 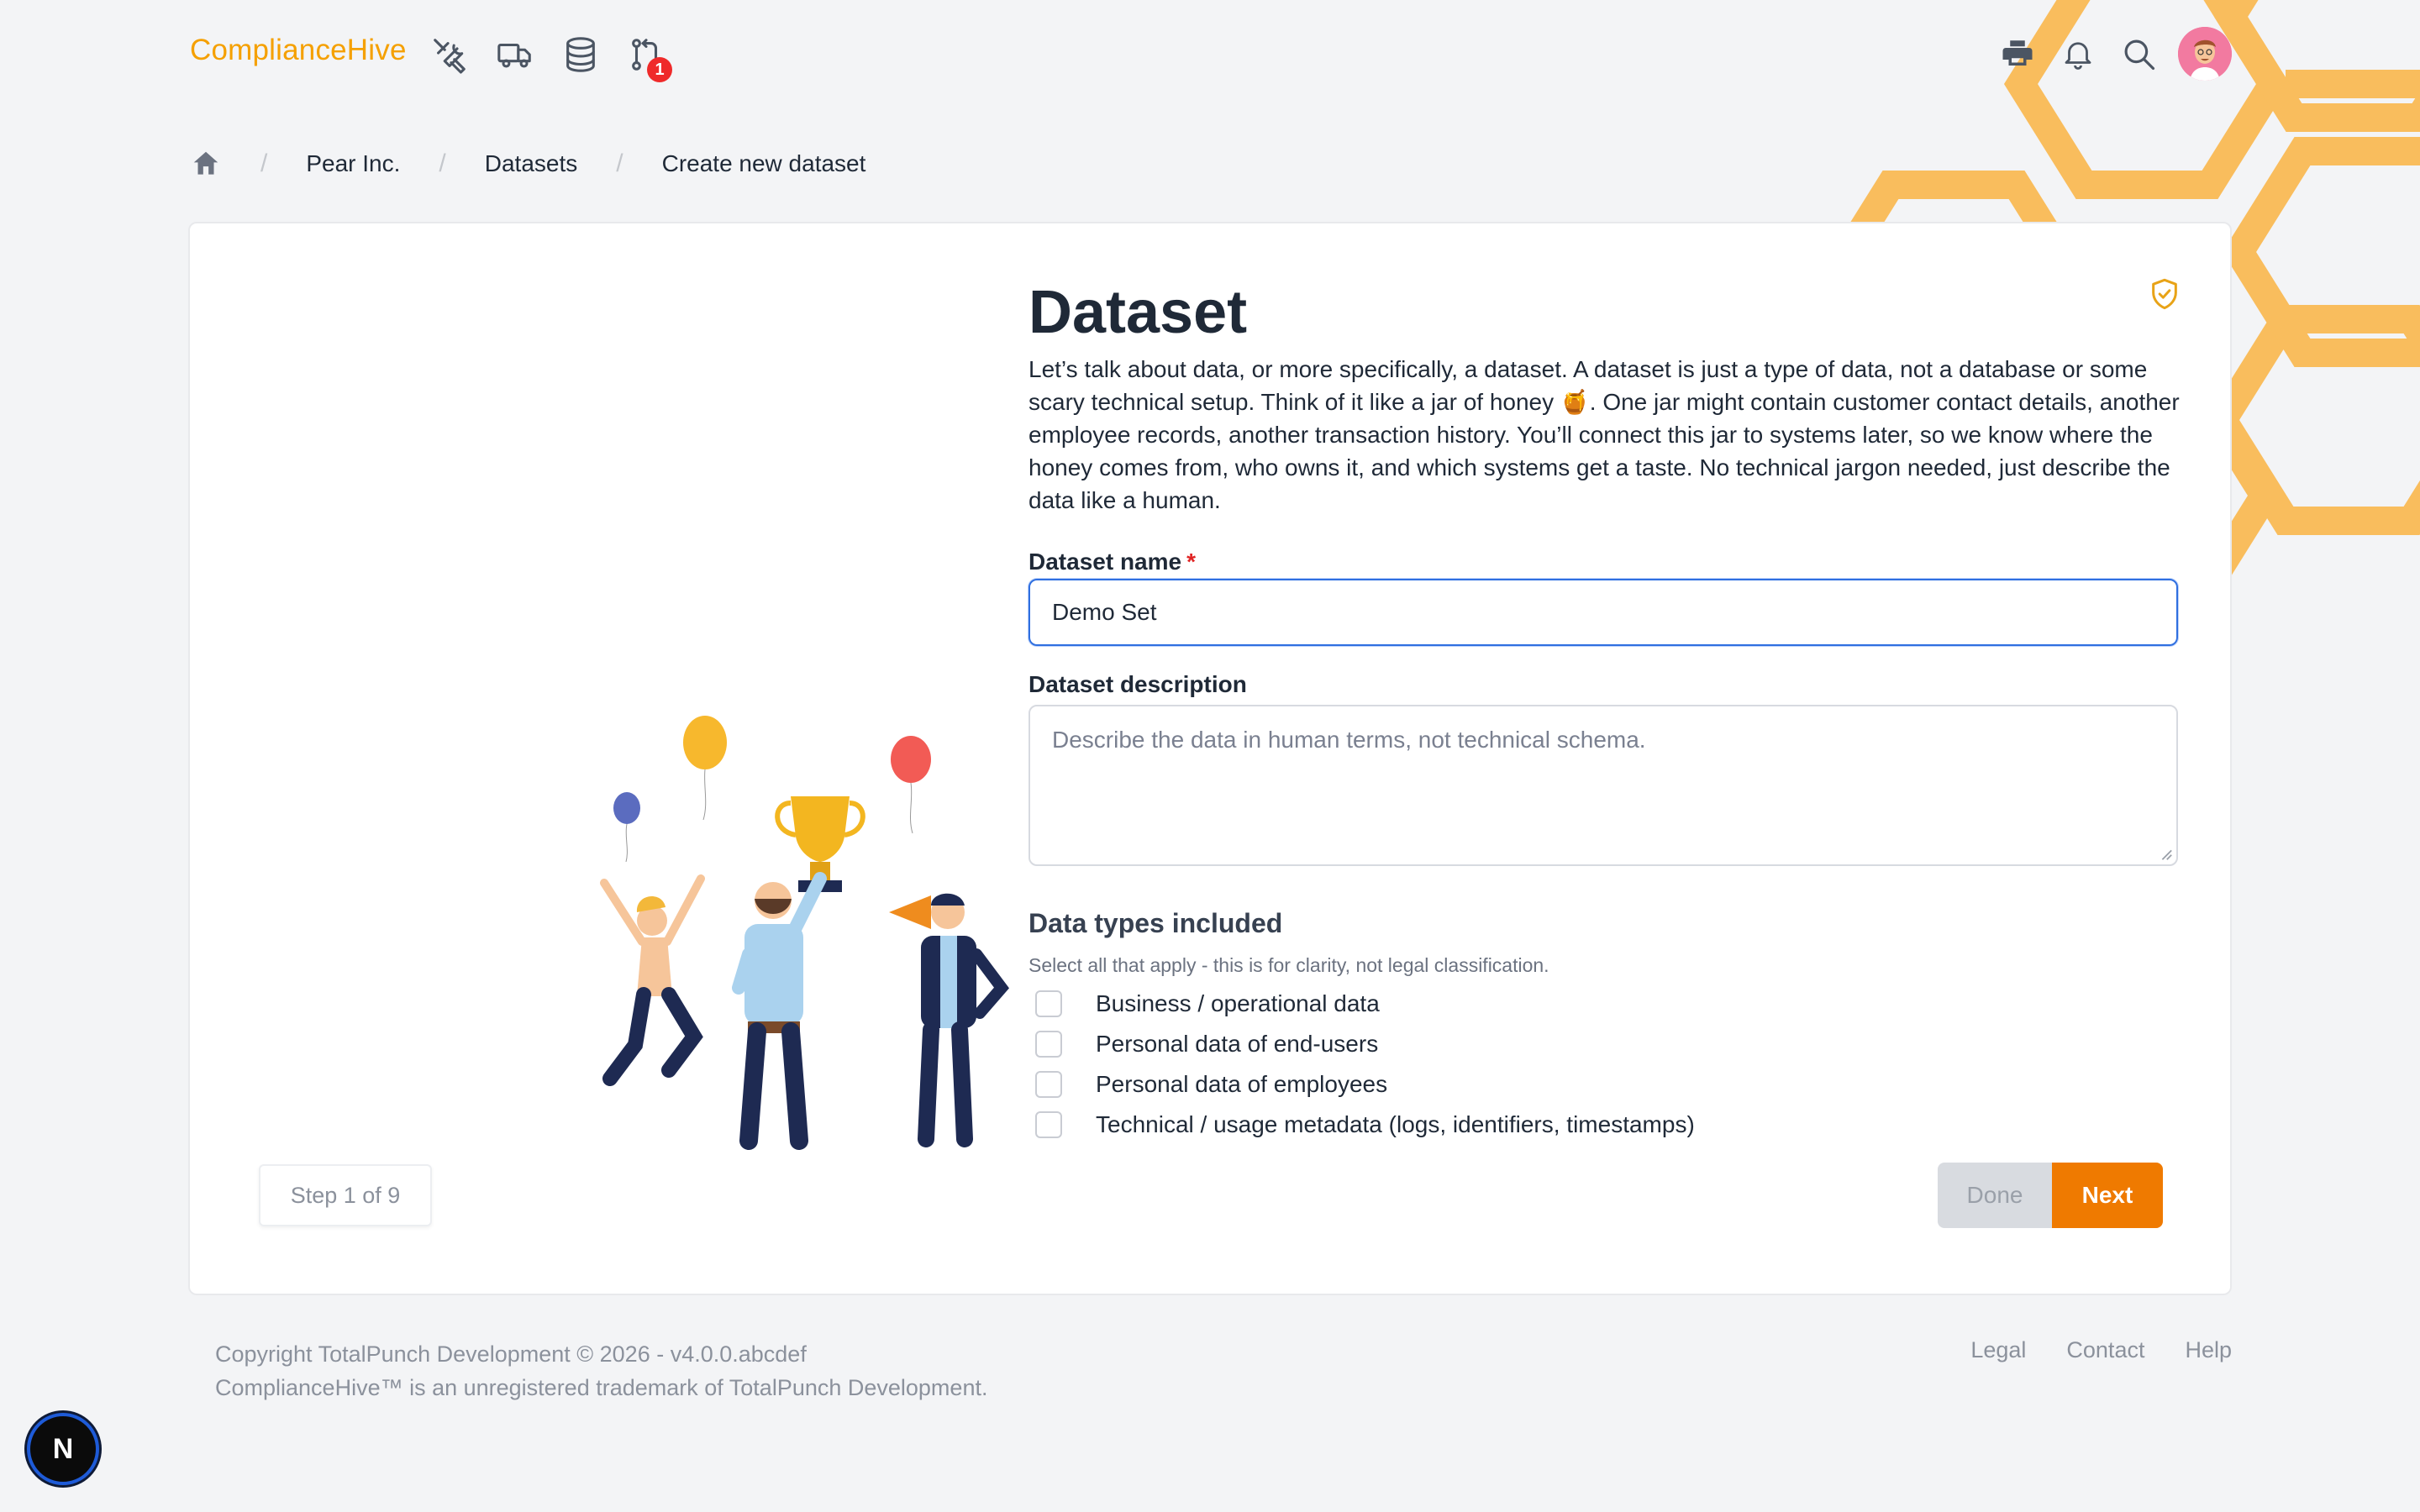 What do you see at coordinates (1155, 923) in the screenshot?
I see `data-types-title: Data types included` at bounding box center [1155, 923].